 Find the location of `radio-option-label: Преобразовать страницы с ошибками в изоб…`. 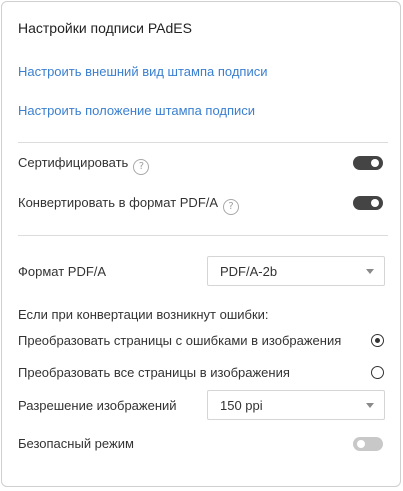

radio-option-label: Преобразовать страницы с ошибками в изоб… is located at coordinates (179, 340).